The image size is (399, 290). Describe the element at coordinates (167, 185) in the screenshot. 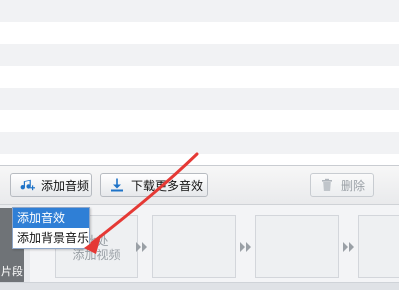

I see `download-more-effects-label: 下载更多音效` at that location.